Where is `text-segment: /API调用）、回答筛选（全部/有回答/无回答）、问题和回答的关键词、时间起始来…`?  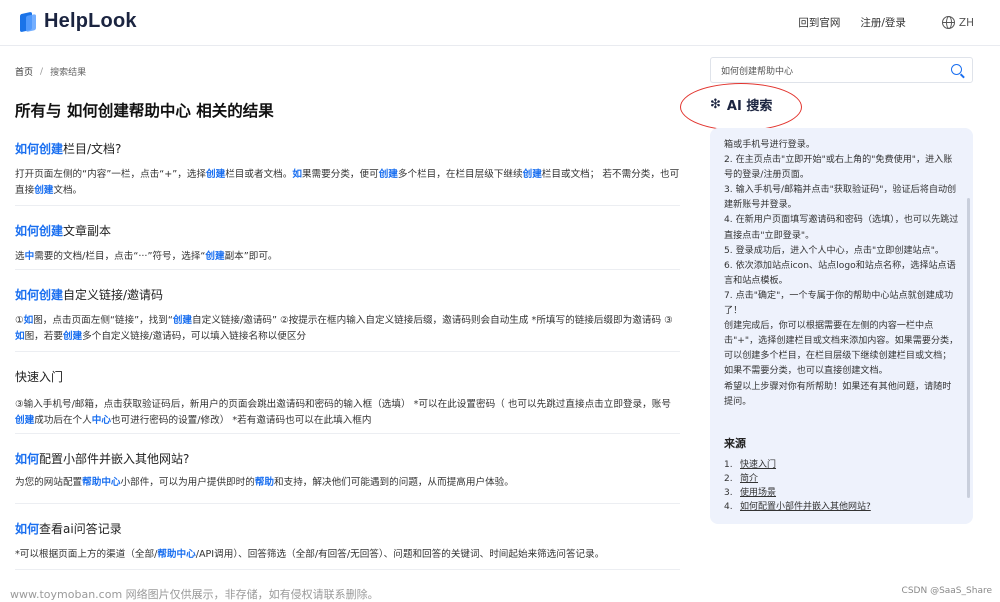
text-segment: /API调用）、回答筛选（全部/有回答/无回答）、问题和回答的关键词、时间起始来… is located at coordinates (400, 554).